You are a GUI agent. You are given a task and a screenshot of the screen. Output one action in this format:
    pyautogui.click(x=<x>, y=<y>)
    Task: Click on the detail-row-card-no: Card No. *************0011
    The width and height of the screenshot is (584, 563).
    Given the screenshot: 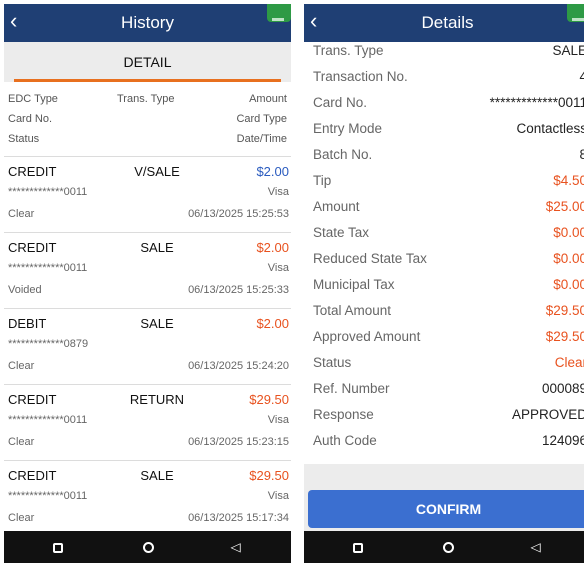 What is the action you would take?
    pyautogui.click(x=444, y=103)
    